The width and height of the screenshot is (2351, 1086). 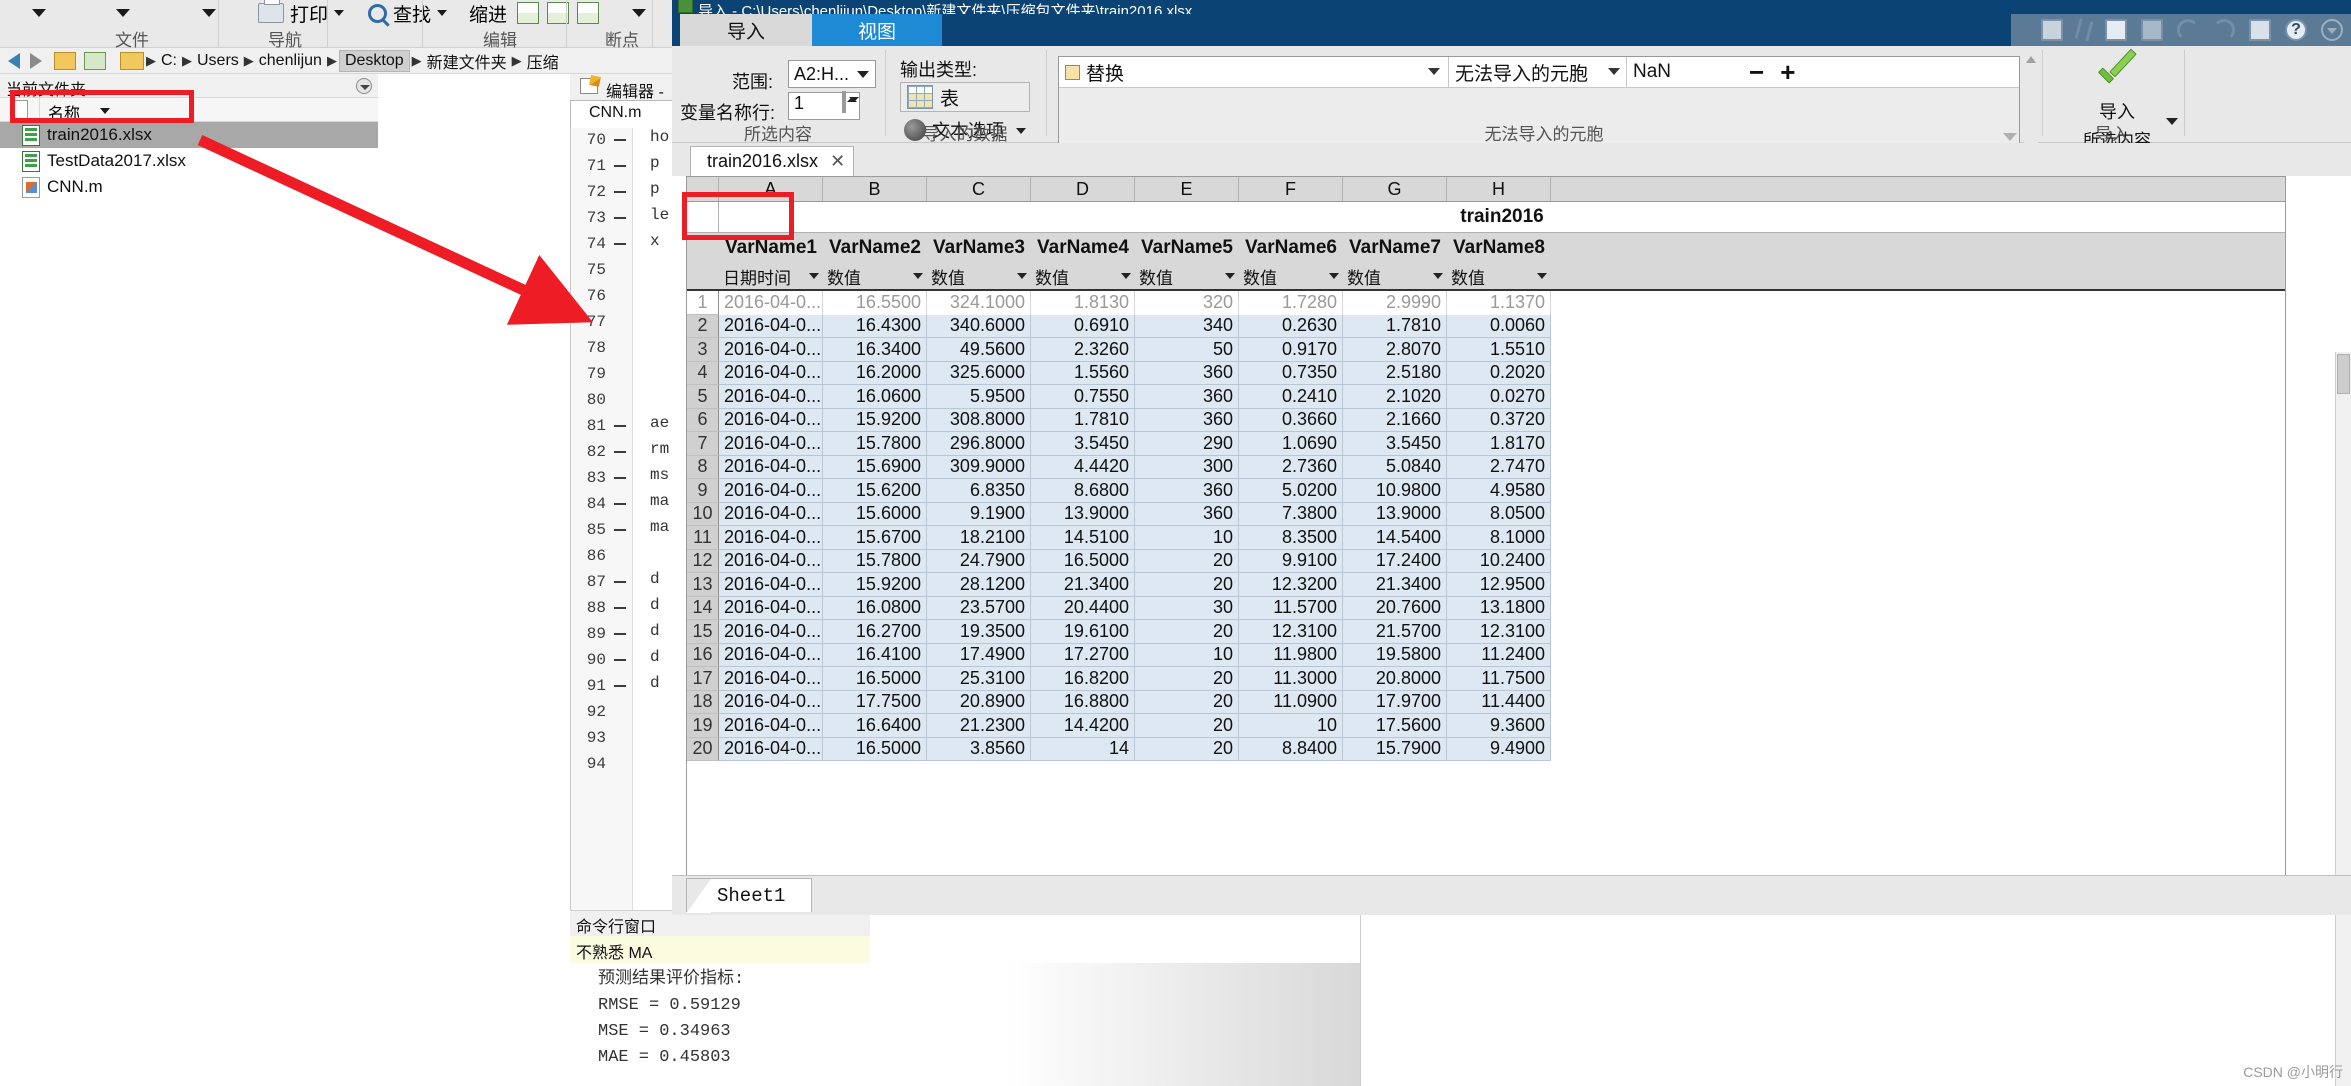 What do you see at coordinates (851, 106) in the screenshot?
I see `spinner-buttons` at bounding box center [851, 106].